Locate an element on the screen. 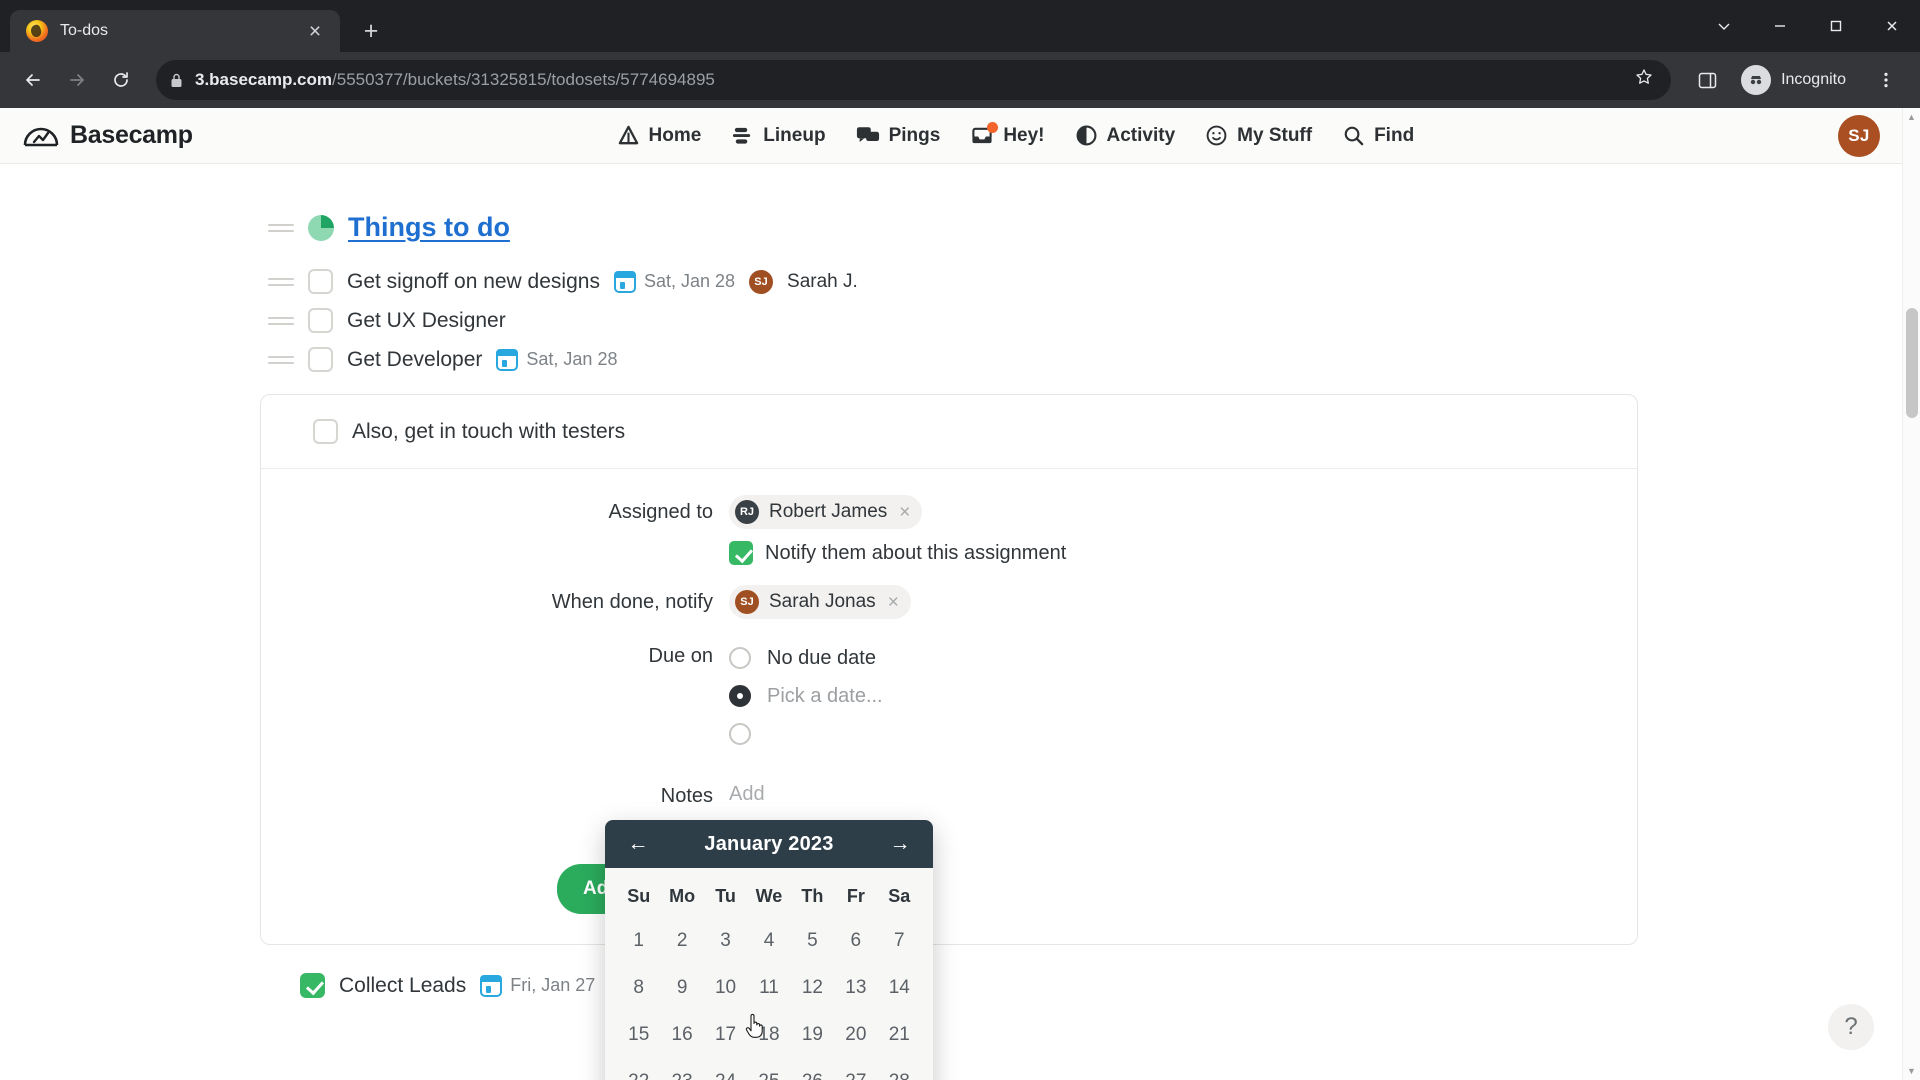 The width and height of the screenshot is (1920, 1080). day-cell-2: 2 is located at coordinates (681, 940).